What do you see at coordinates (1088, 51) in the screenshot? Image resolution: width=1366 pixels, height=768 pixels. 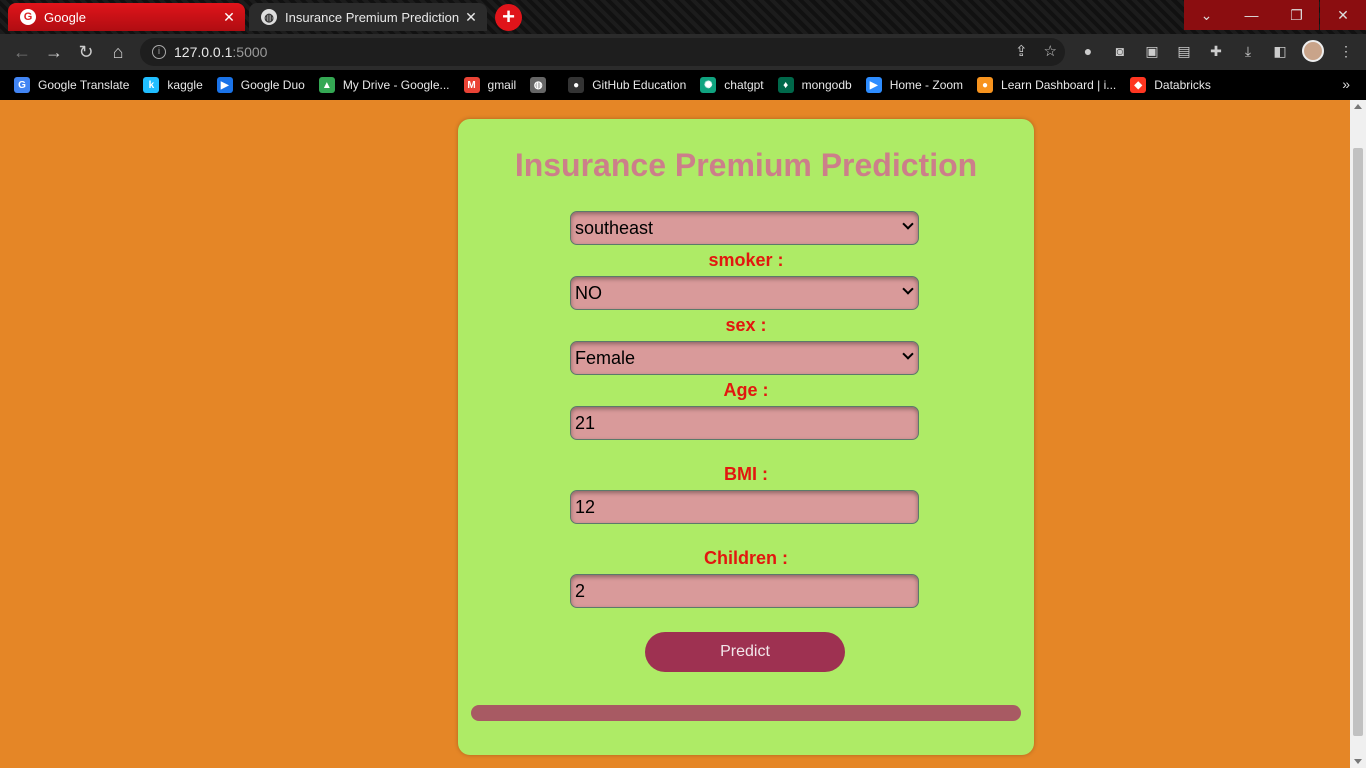 I see `extension-icon: ●` at bounding box center [1088, 51].